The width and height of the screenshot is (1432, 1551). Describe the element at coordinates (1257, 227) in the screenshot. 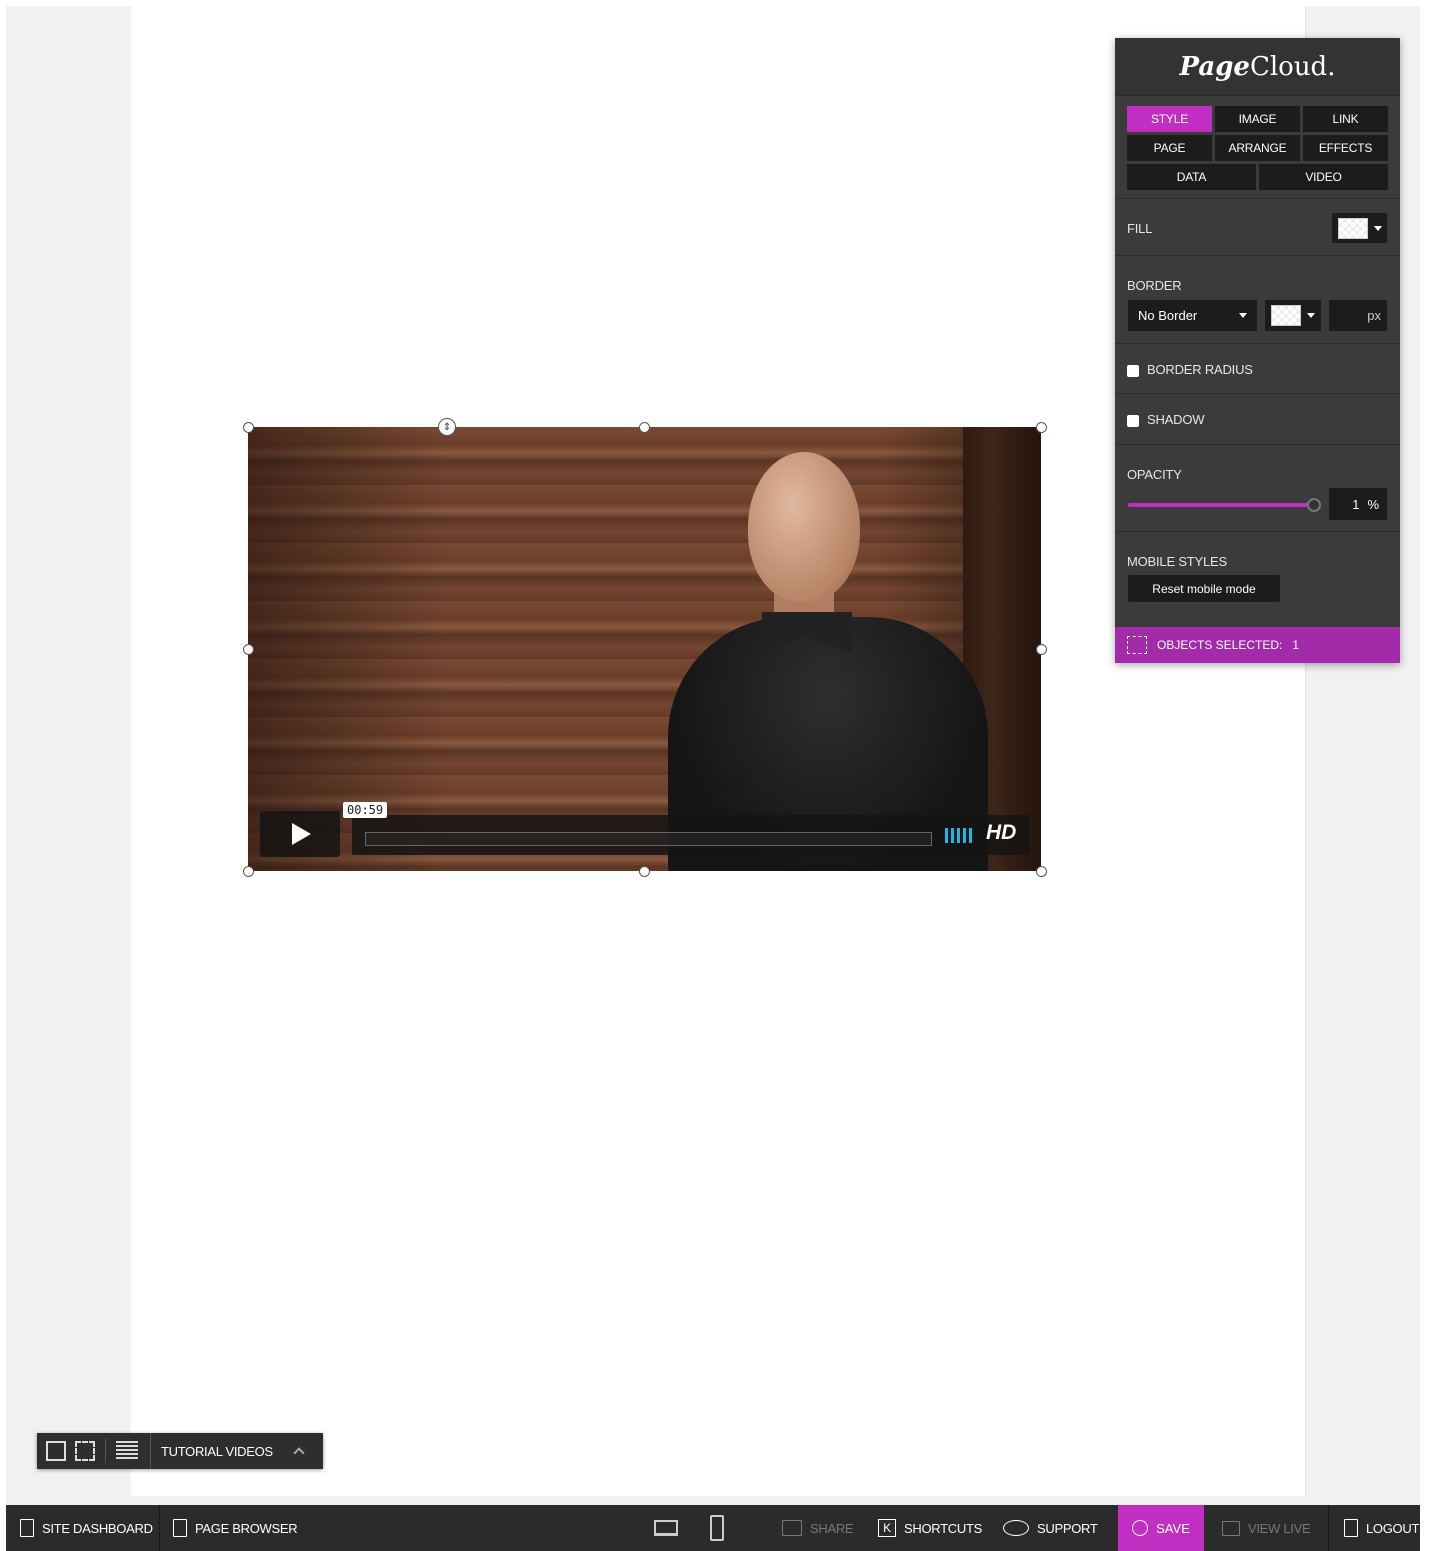

I see `fill-section: FILL` at that location.